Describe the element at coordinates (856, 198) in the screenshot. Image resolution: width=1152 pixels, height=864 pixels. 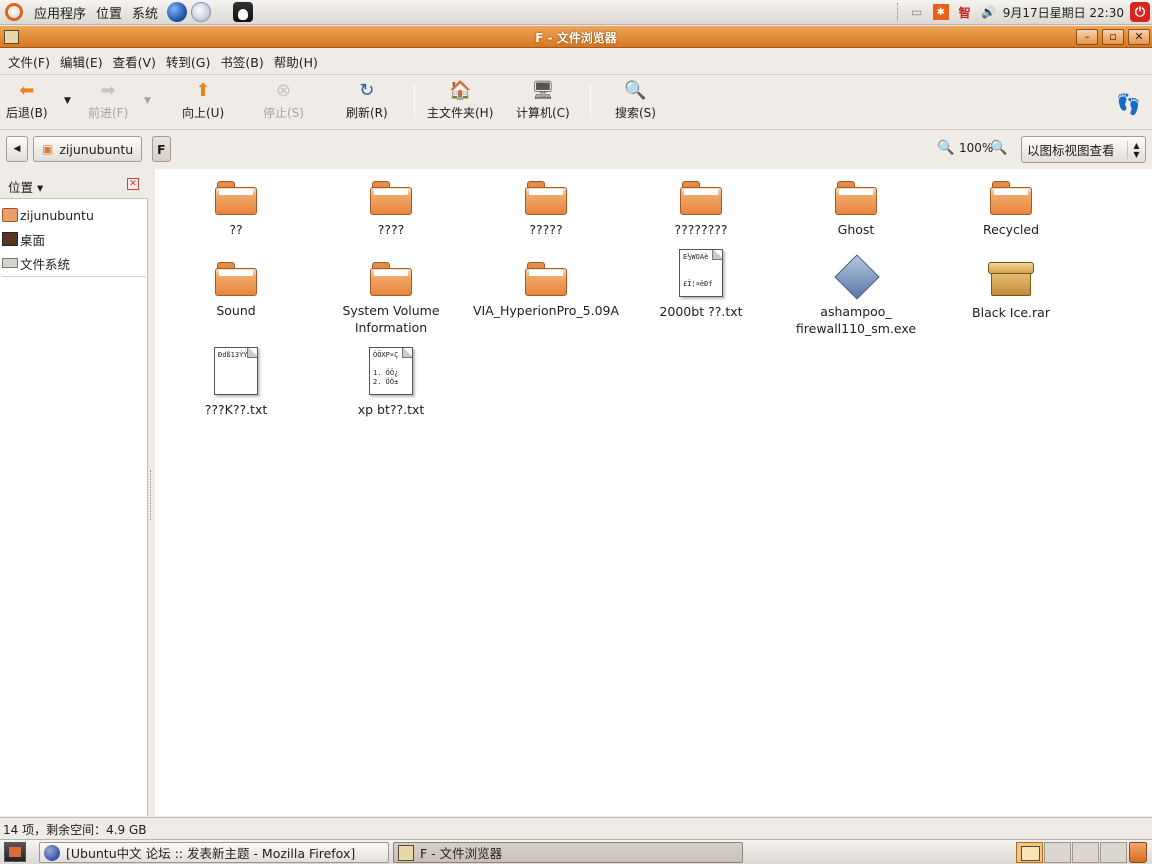
I see `folder-icon` at that location.